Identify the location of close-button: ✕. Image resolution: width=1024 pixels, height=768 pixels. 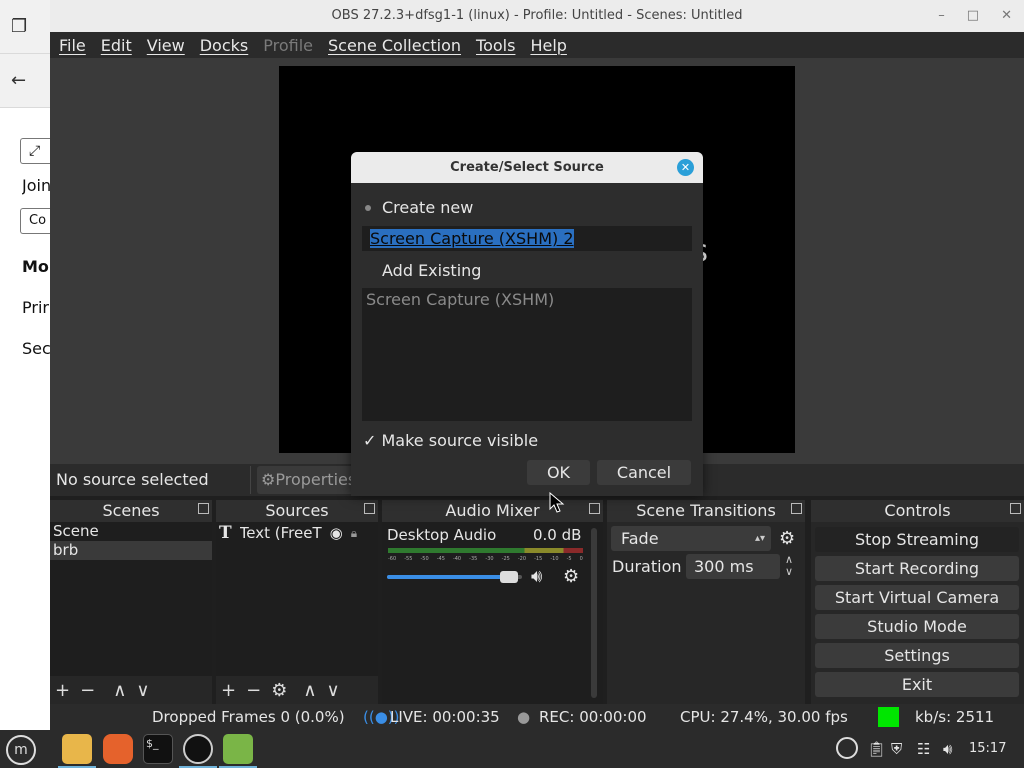
(1006, 16).